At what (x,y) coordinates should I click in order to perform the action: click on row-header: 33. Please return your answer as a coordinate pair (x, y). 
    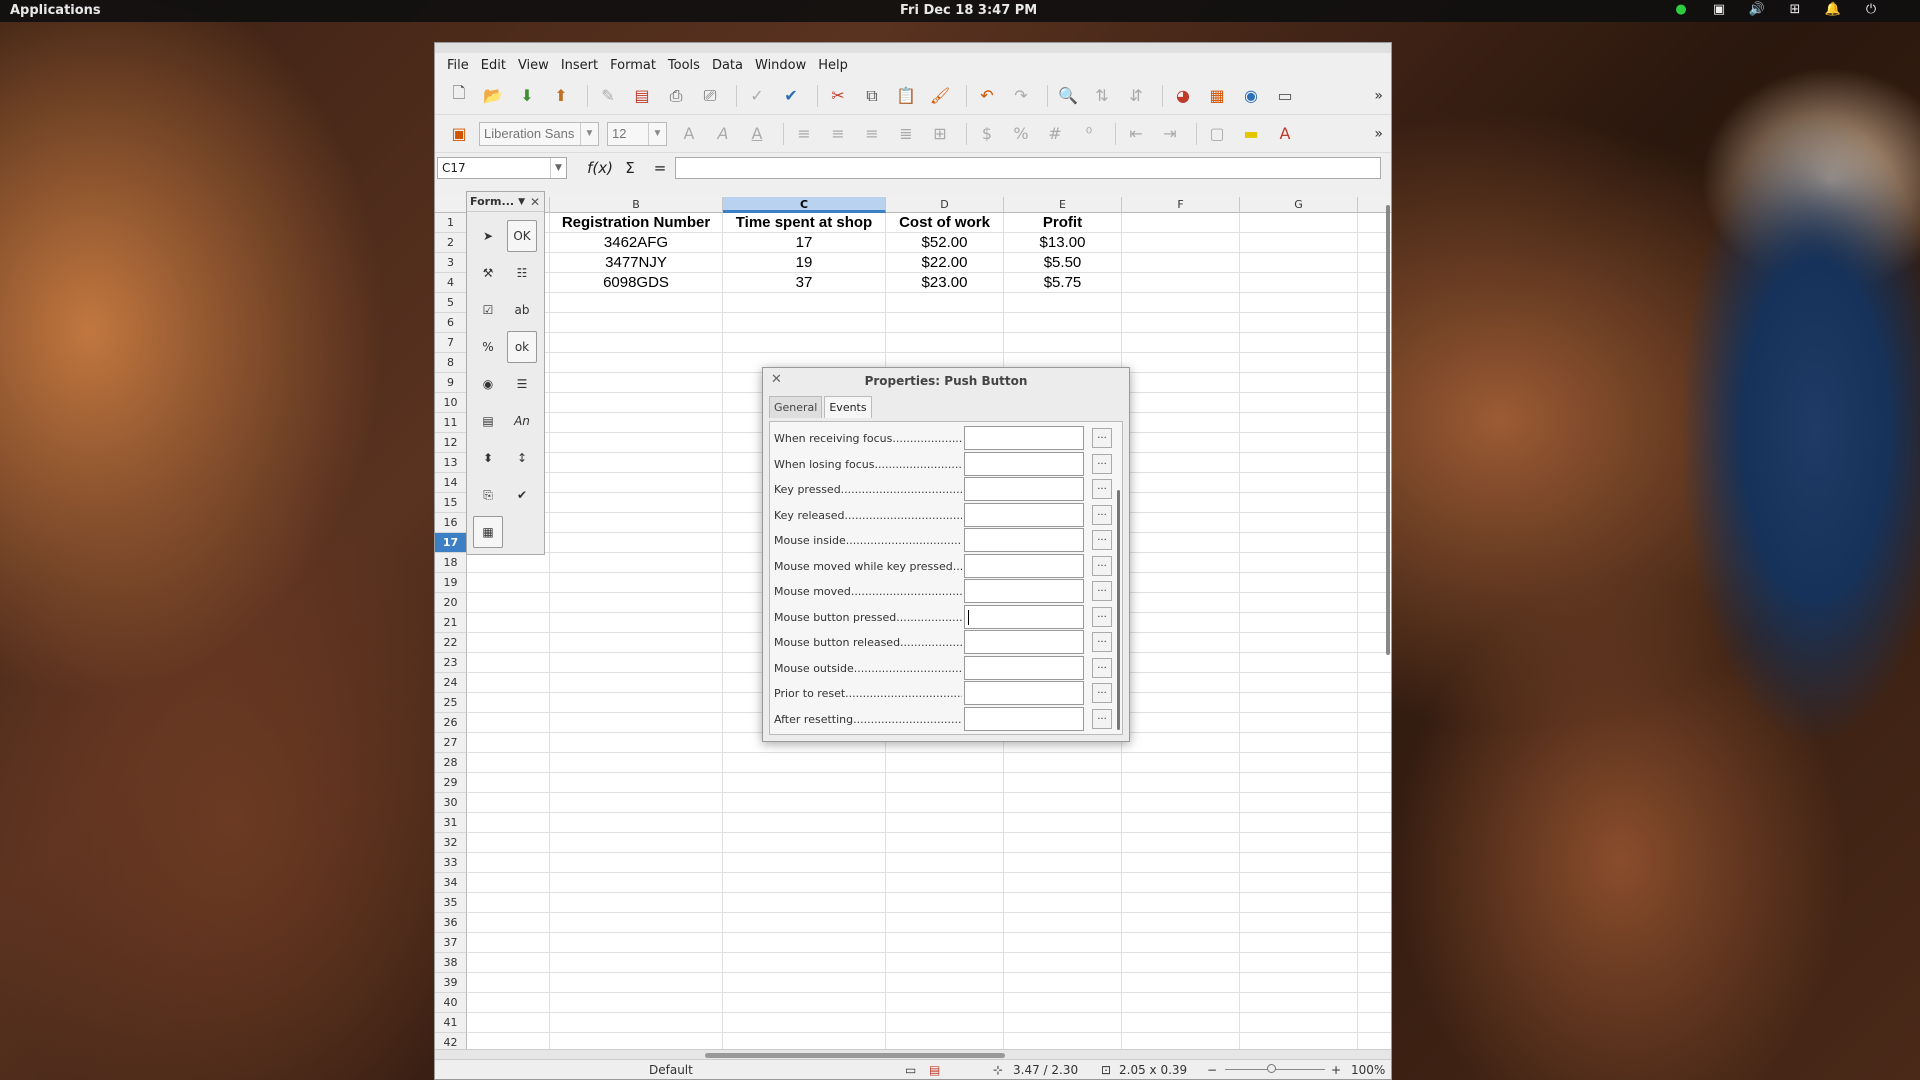
    Looking at the image, I should click on (450, 863).